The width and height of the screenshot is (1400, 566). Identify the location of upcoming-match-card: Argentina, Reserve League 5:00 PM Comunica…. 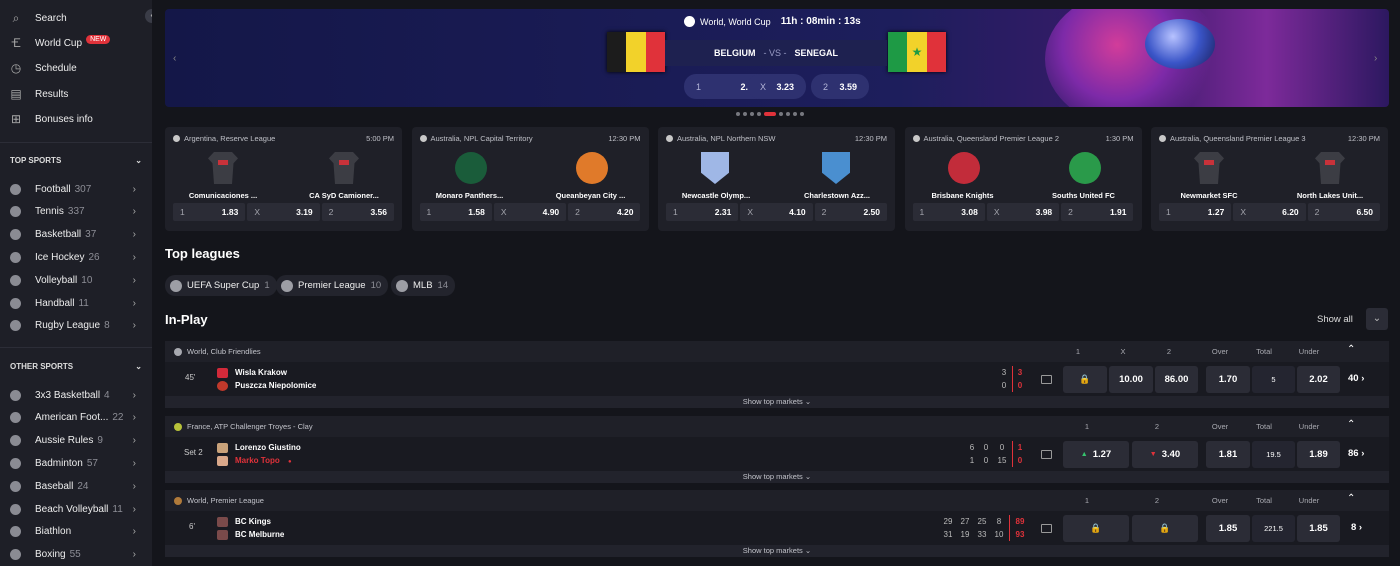
(283, 179).